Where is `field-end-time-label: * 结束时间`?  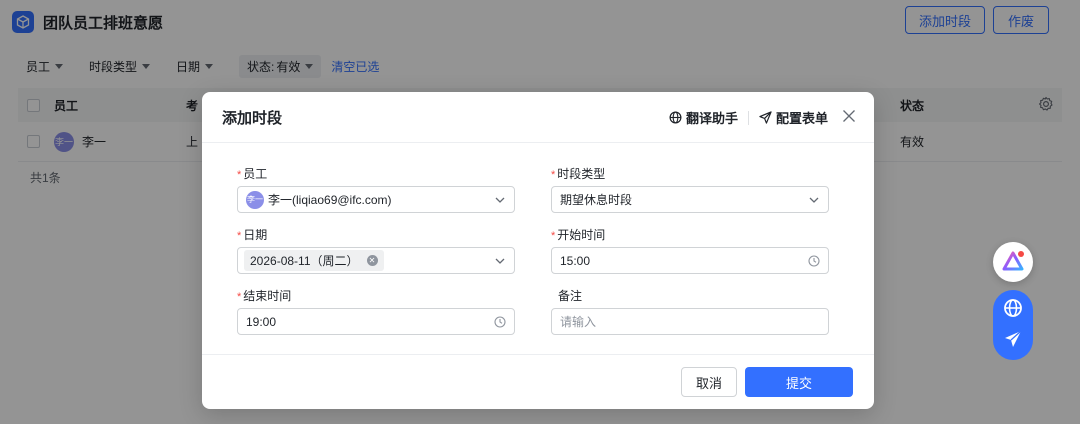 field-end-time-label: * 结束时间 is located at coordinates (376, 296).